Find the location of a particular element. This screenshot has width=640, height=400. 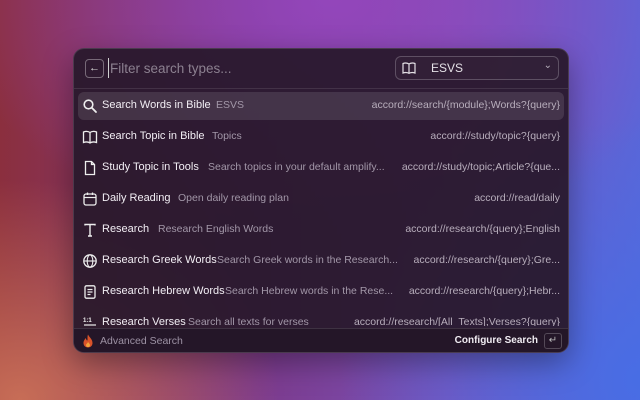

module-select-value: ESVS is located at coordinates (447, 68).